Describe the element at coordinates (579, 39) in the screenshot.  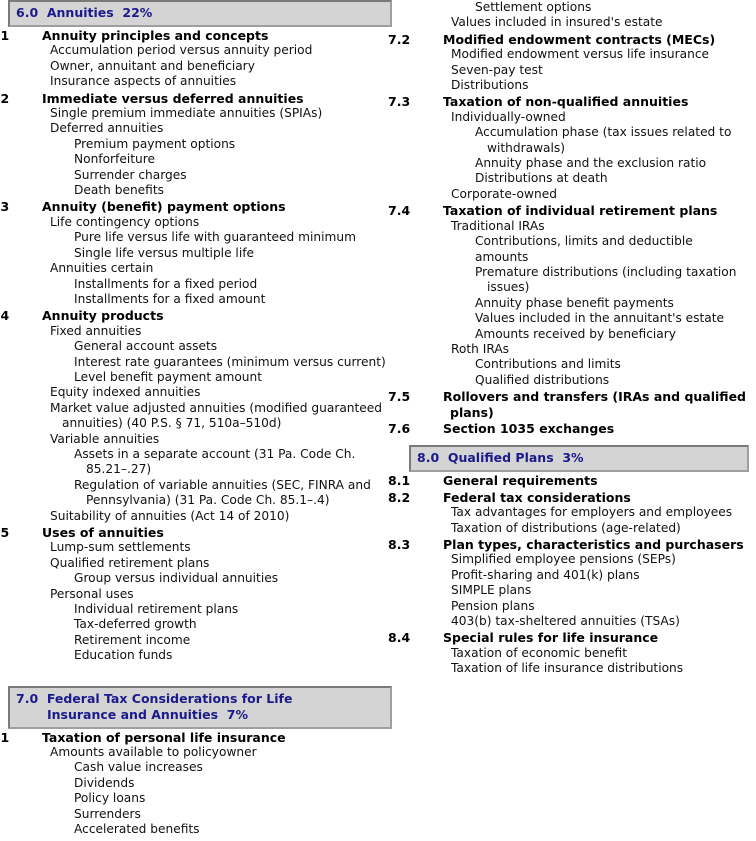
I see `subsection-title: Modified endowment contracts (MECs)` at that location.